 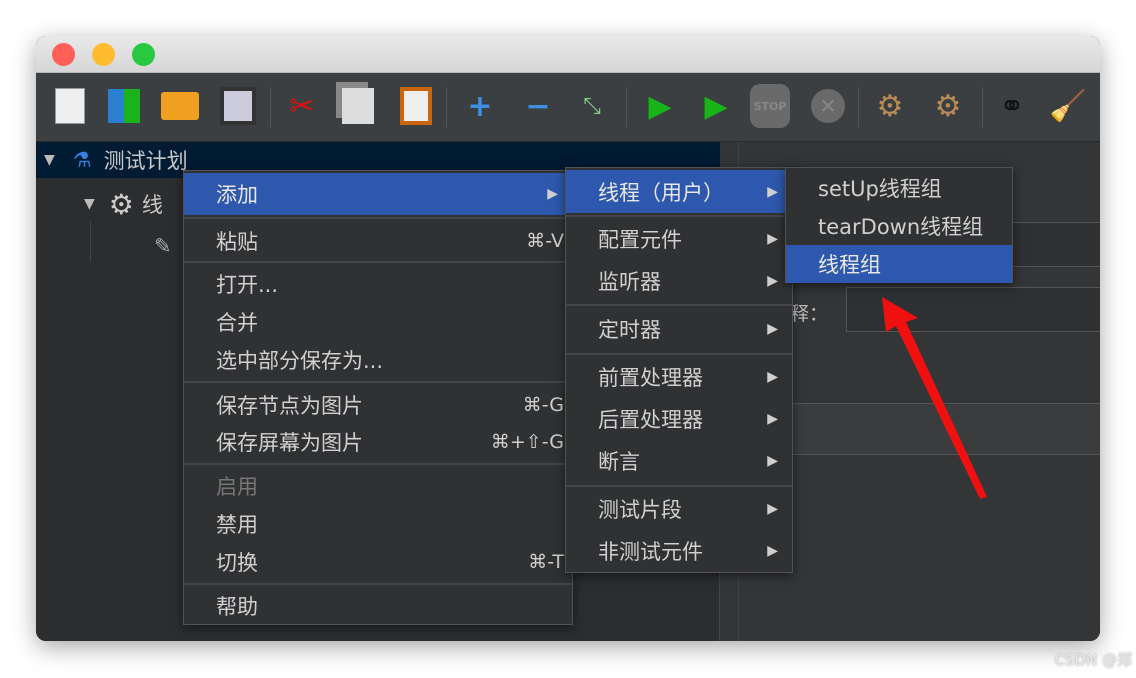 What do you see at coordinates (934, 398) in the screenshot?
I see `red-arrow-annotation` at bounding box center [934, 398].